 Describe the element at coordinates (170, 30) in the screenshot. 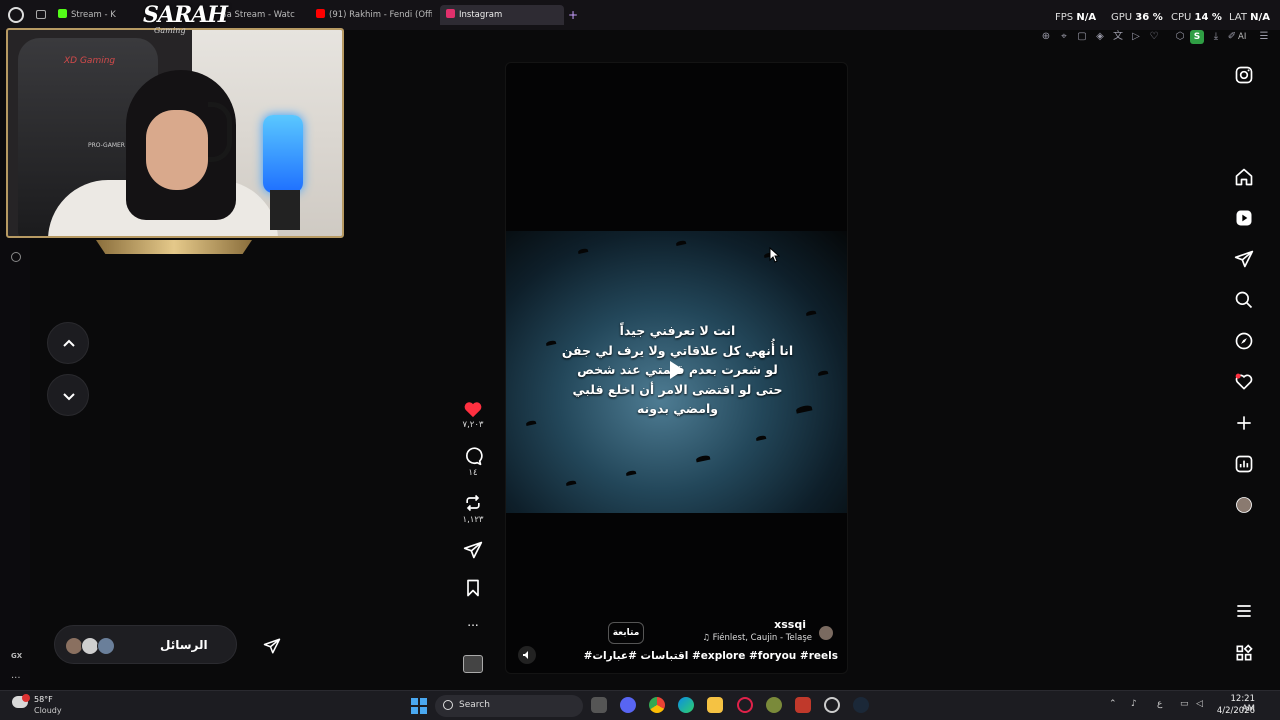

I see `sarah-logo-sub: Gaming` at that location.